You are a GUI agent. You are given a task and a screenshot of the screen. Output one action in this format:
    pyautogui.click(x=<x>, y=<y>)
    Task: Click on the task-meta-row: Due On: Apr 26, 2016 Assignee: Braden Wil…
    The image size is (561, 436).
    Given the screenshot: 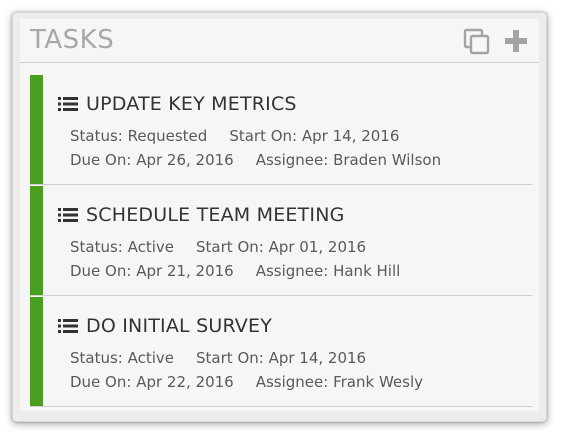 What is the action you would take?
    pyautogui.click(x=255, y=160)
    